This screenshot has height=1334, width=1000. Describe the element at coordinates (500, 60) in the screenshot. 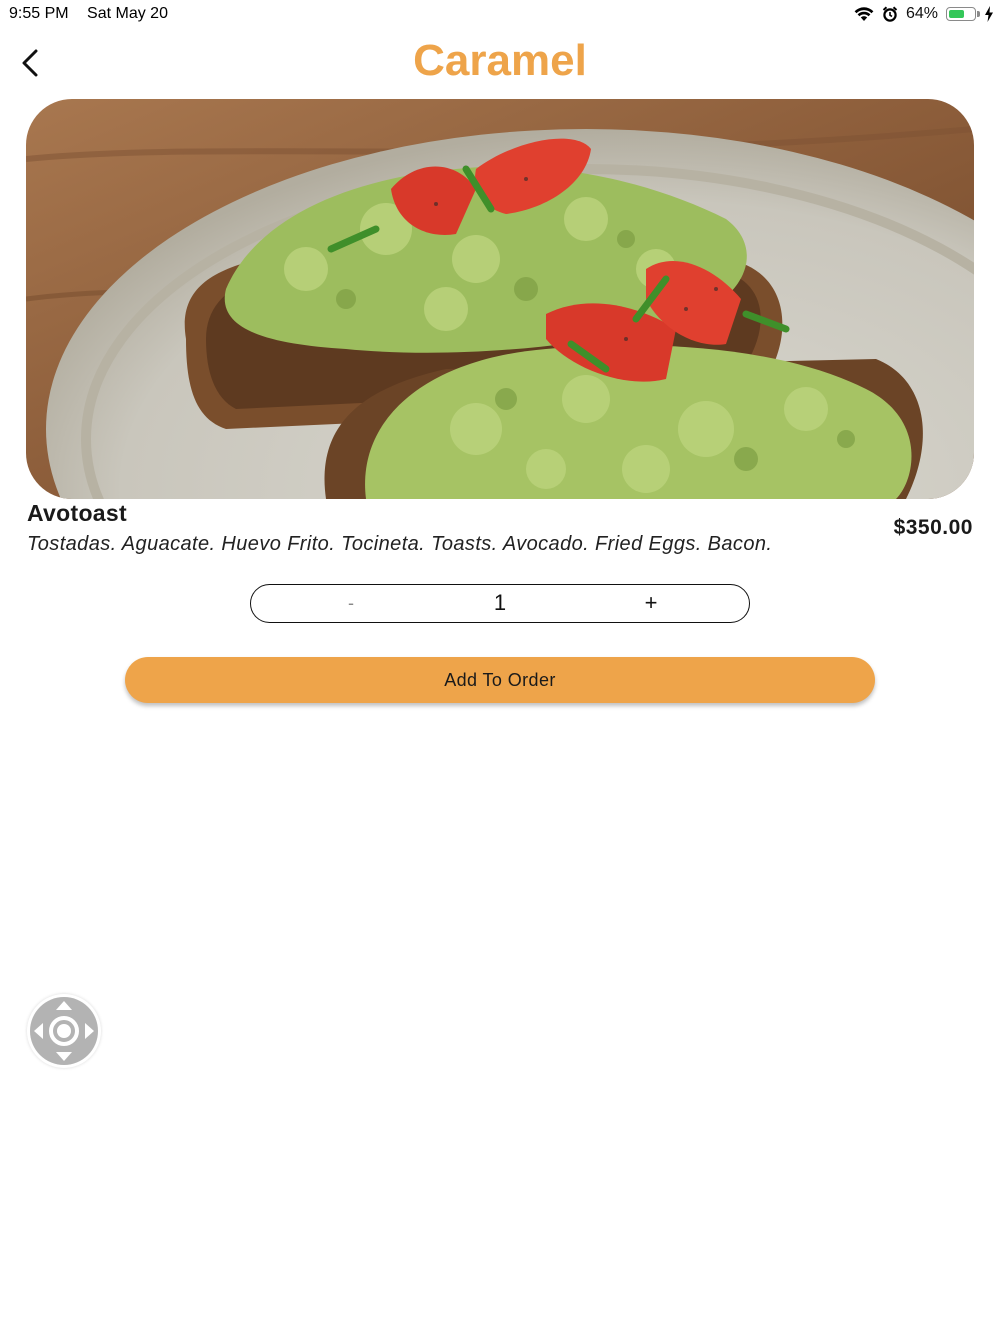

I see `page-title: Caramel` at that location.